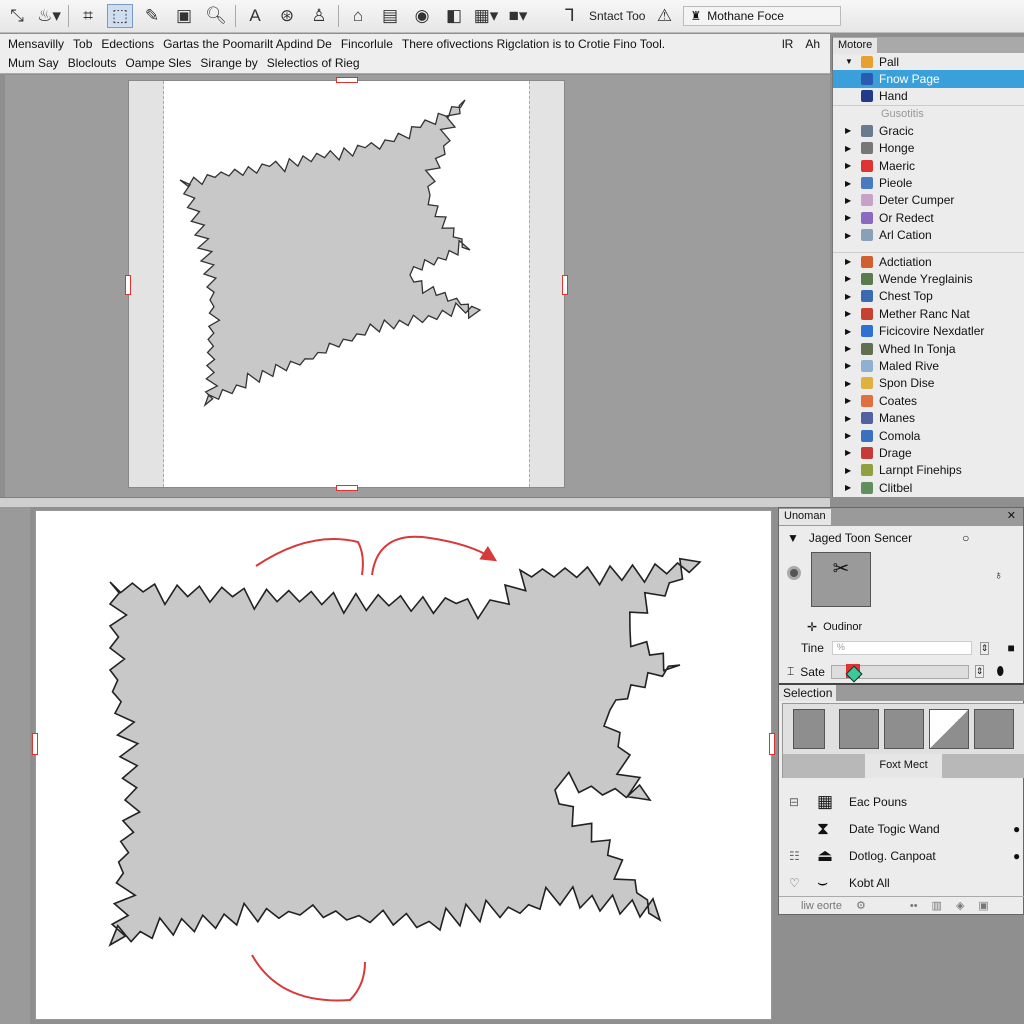  Describe the element at coordinates (928, 200) in the screenshot. I see `layer-item: ▶ Deter Cumper` at that location.